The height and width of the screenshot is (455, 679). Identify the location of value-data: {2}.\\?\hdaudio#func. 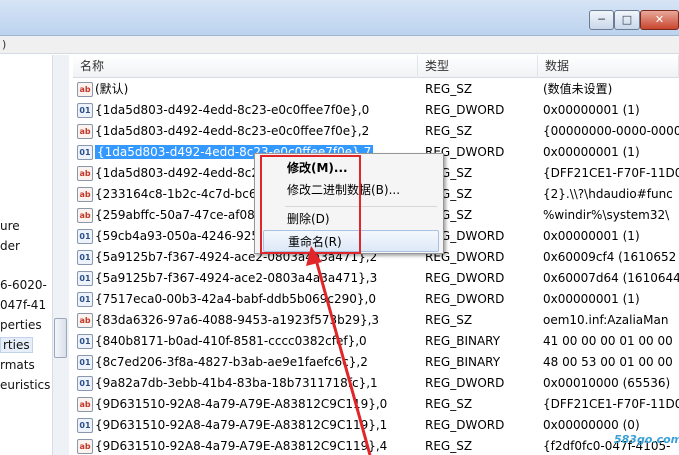
(608, 194).